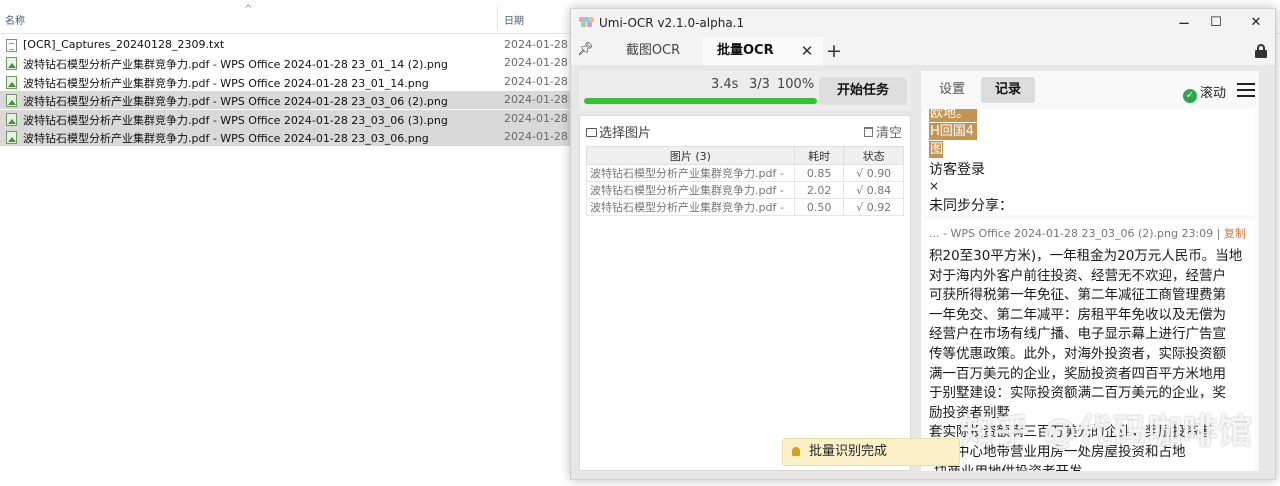 Image resolution: width=1280 pixels, height=486 pixels. I want to click on title-bar: Umi-OCR v2.1.0-alpha.1 − ☐ ✕, so click(923, 23).